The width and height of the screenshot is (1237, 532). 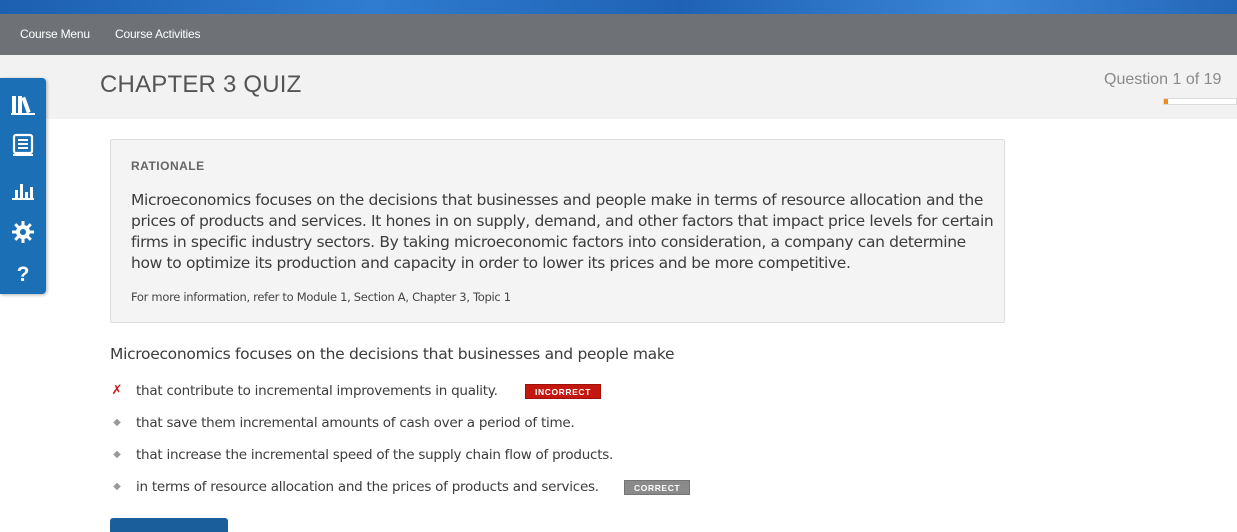 What do you see at coordinates (55, 34) in the screenshot?
I see `course-menu-link: Course Menu` at bounding box center [55, 34].